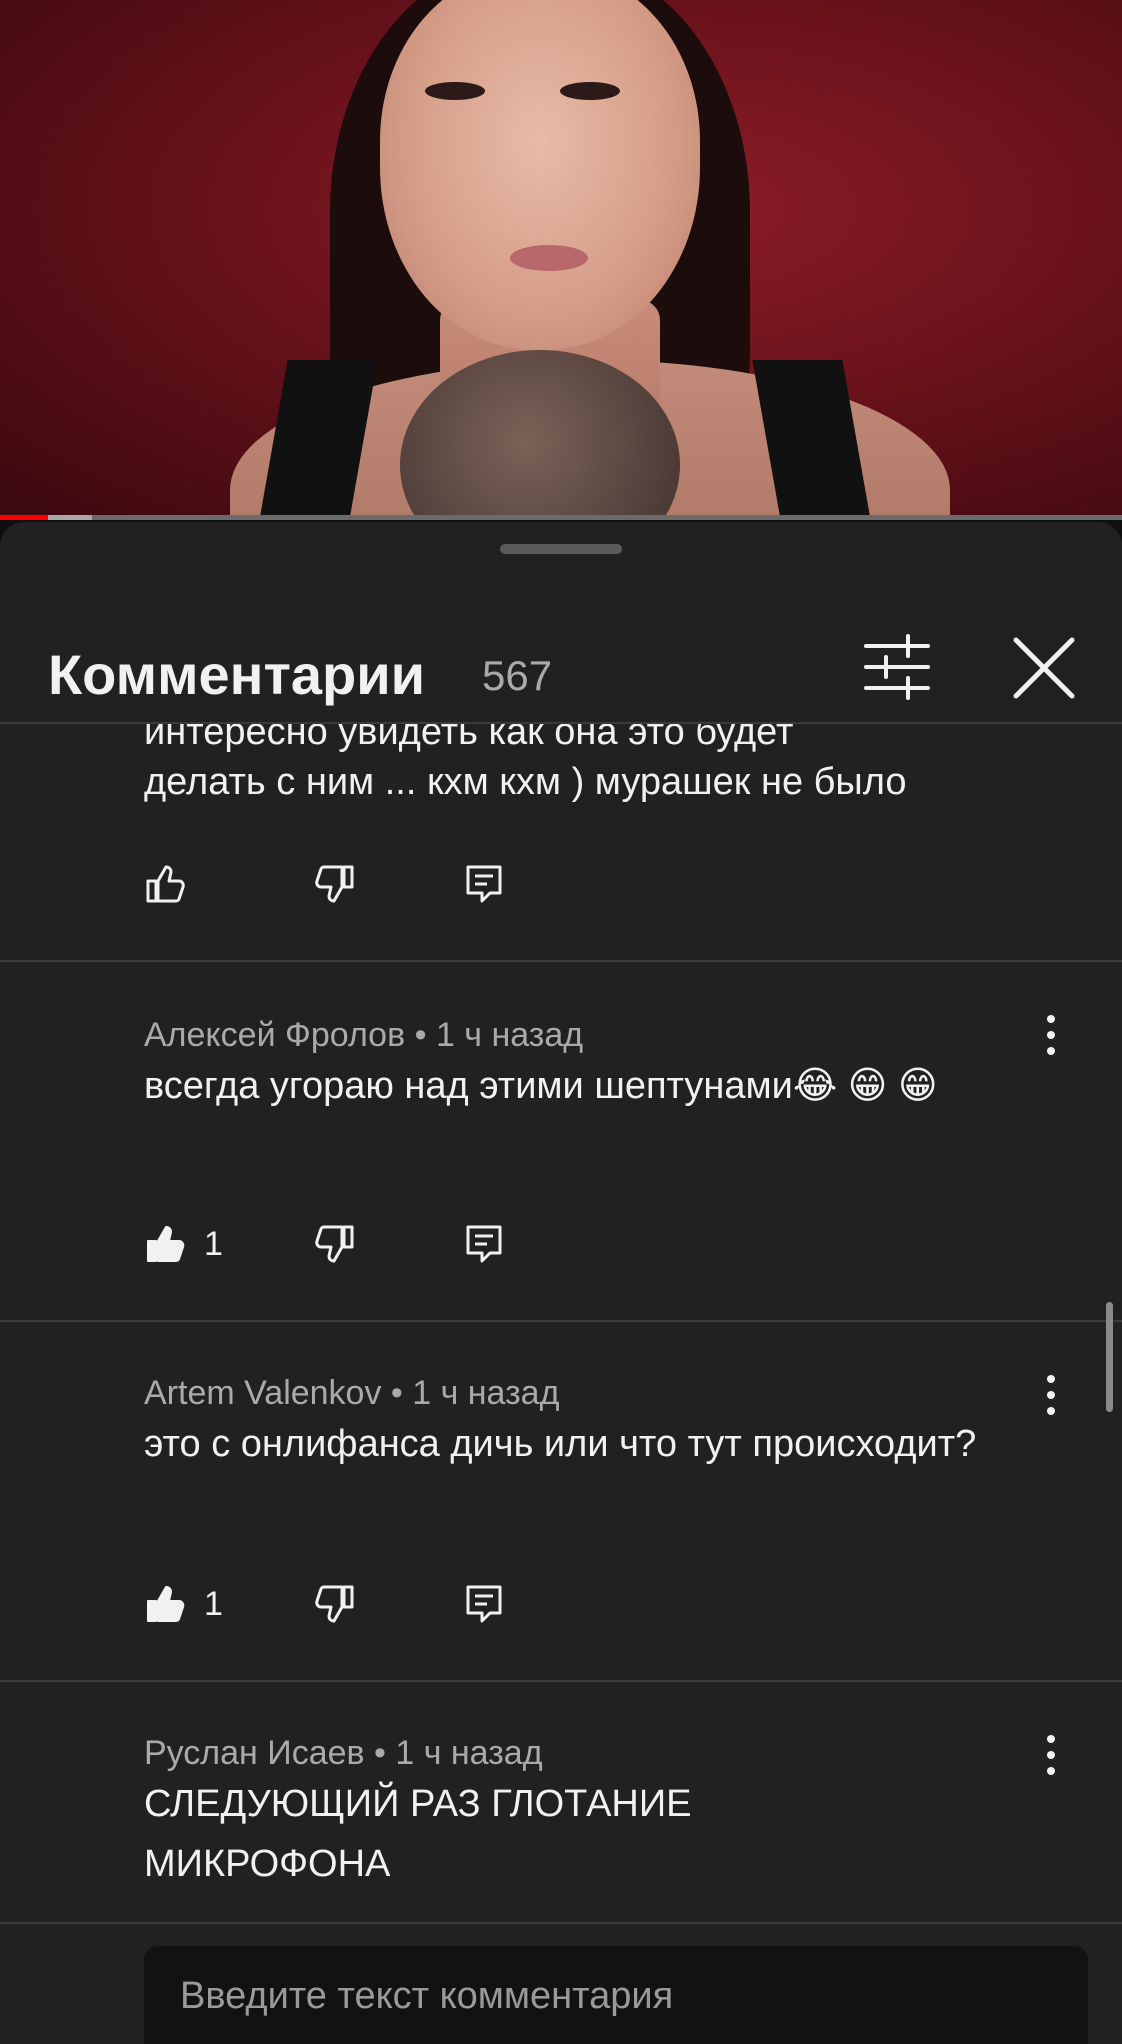 This screenshot has width=1122, height=2044. I want to click on comment-meta: Алексей Фролов • 1 ч назад, so click(364, 1035).